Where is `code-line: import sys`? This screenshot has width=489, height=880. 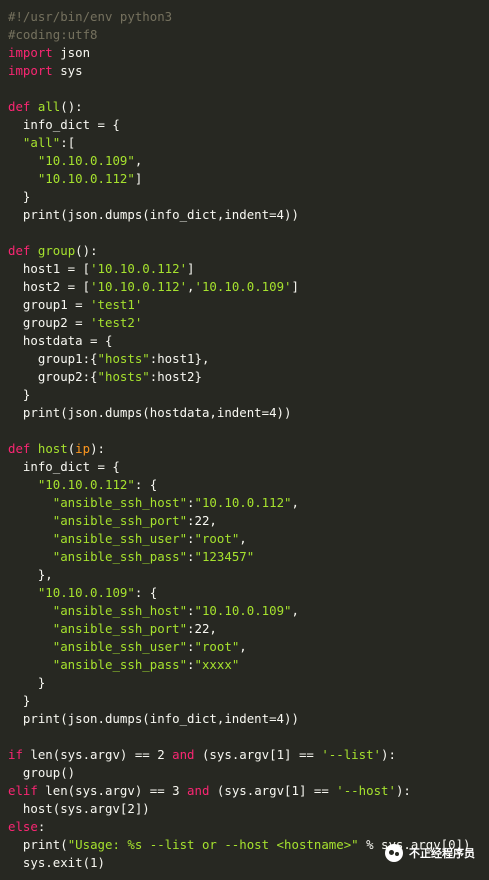
code-line: import sys is located at coordinates (245, 71).